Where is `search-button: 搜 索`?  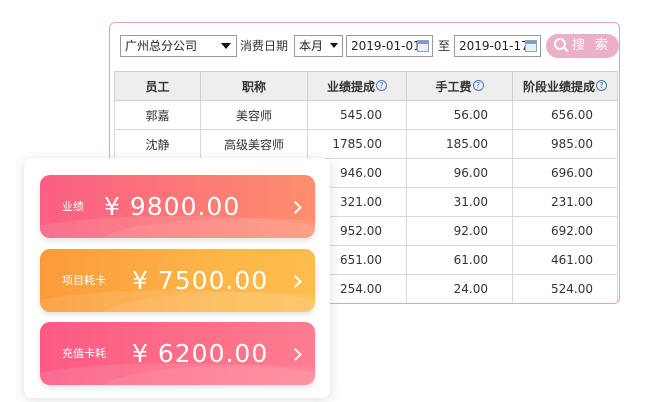 search-button: 搜 索 is located at coordinates (582, 46).